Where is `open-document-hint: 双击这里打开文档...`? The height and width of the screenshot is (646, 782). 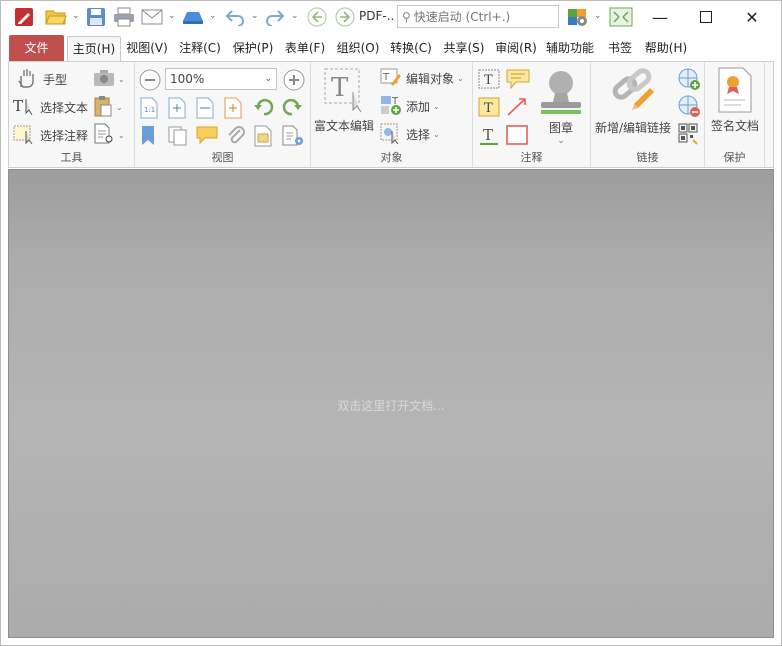 open-document-hint: 双击这里打开文档... is located at coordinates (391, 405).